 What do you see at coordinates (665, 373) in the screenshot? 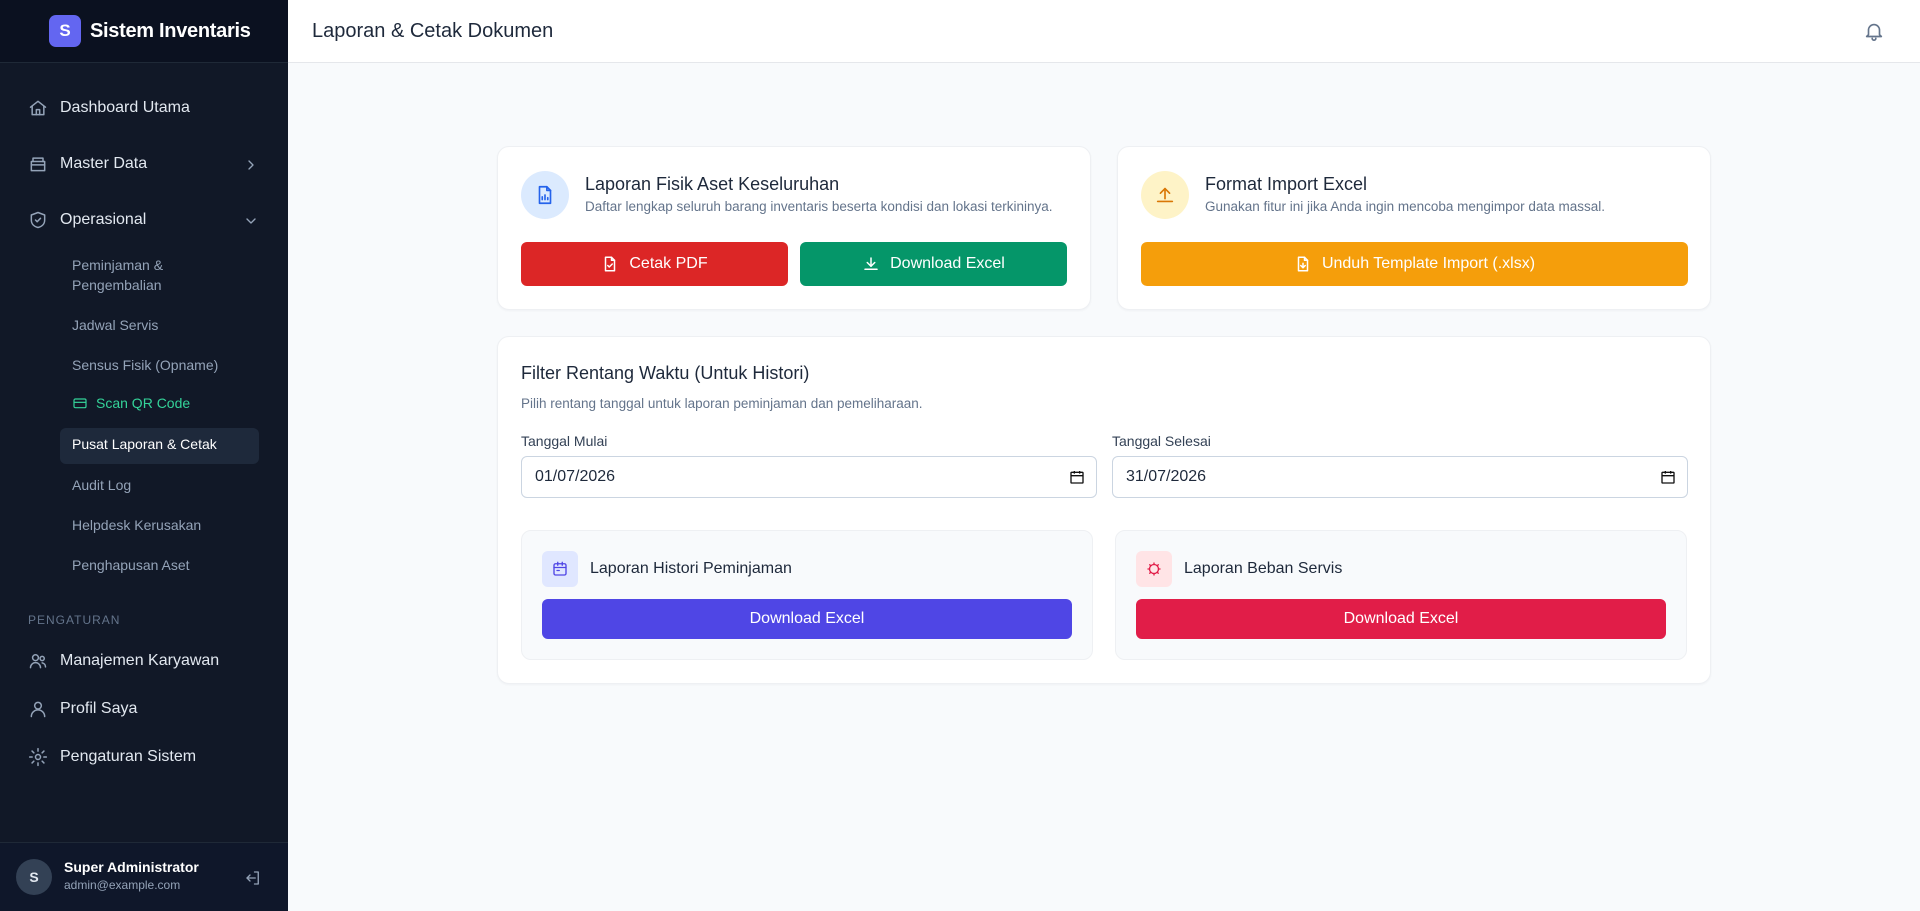
I see `filter-title: Filter Rentang Waktu (Untuk Histori)` at bounding box center [665, 373].